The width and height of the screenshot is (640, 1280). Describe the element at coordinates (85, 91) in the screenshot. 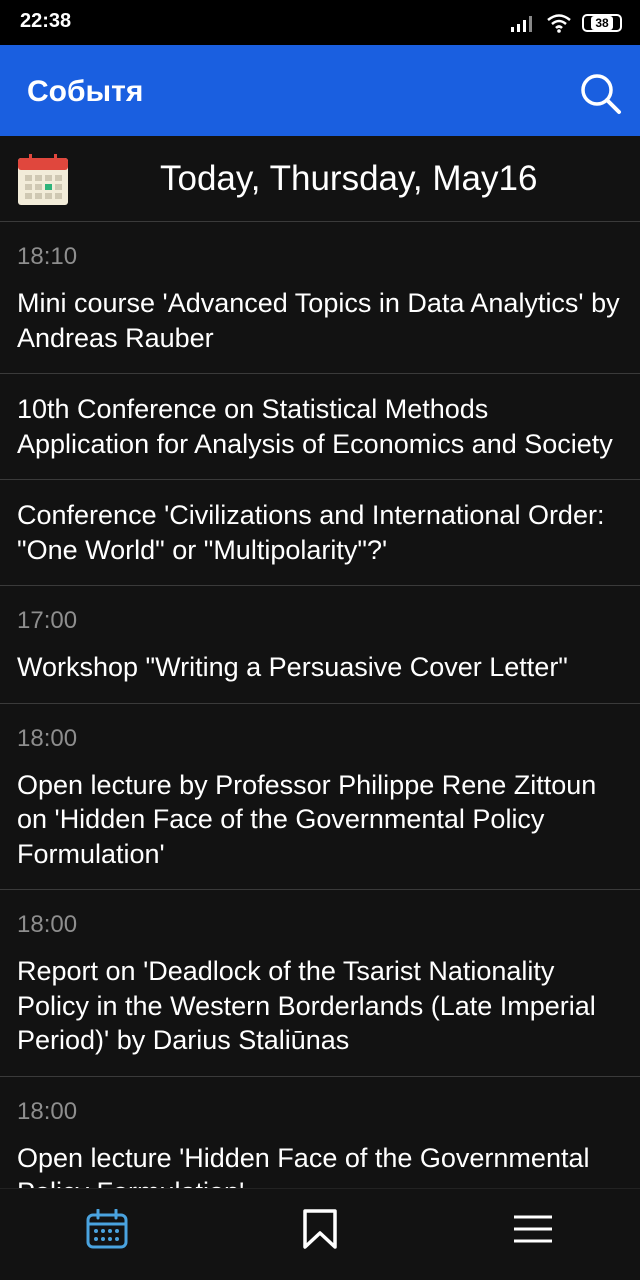

I see `page-title: Событя` at that location.